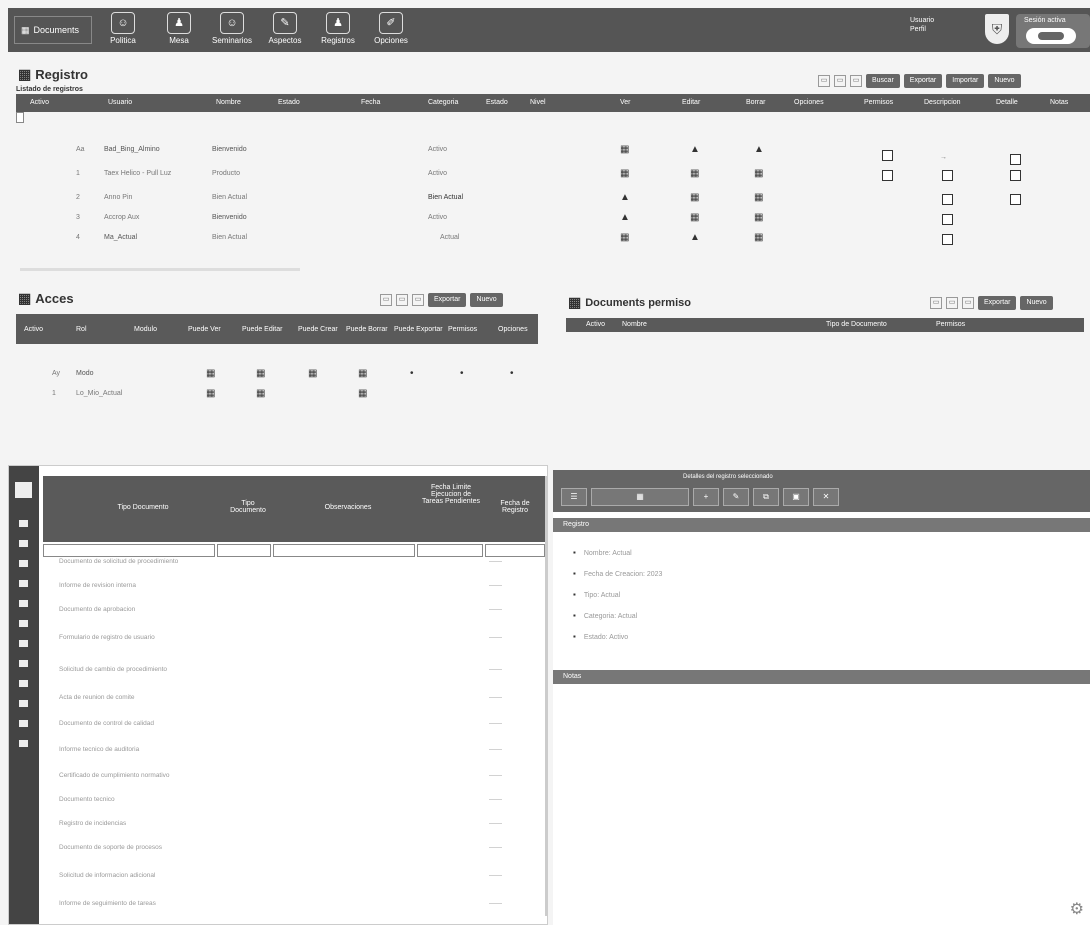  Describe the element at coordinates (370, 102) in the screenshot. I see `col-fecha: Fecha` at that location.